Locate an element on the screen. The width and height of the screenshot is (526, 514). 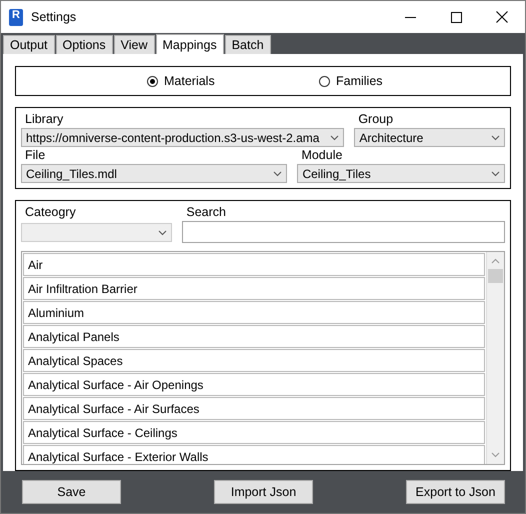
scroll-down-icon is located at coordinates (495, 455).